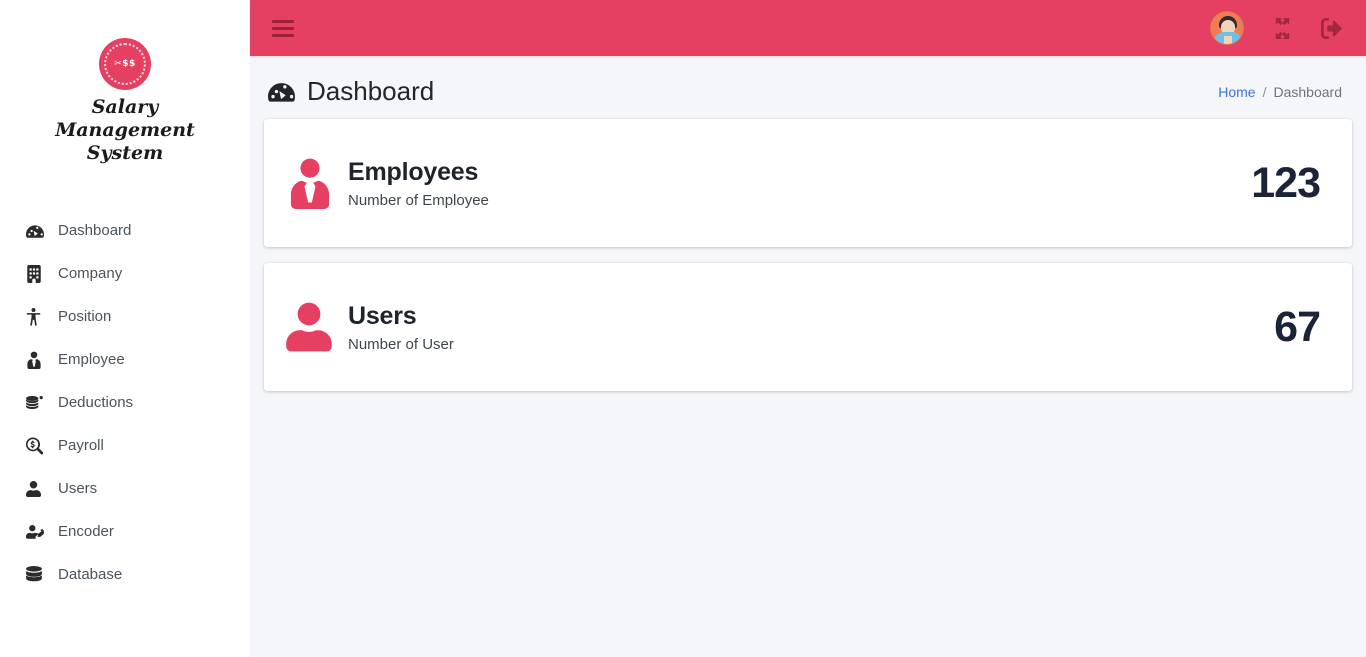 The image size is (1366, 657). What do you see at coordinates (808, 28) in the screenshot?
I see `top-navbar` at bounding box center [808, 28].